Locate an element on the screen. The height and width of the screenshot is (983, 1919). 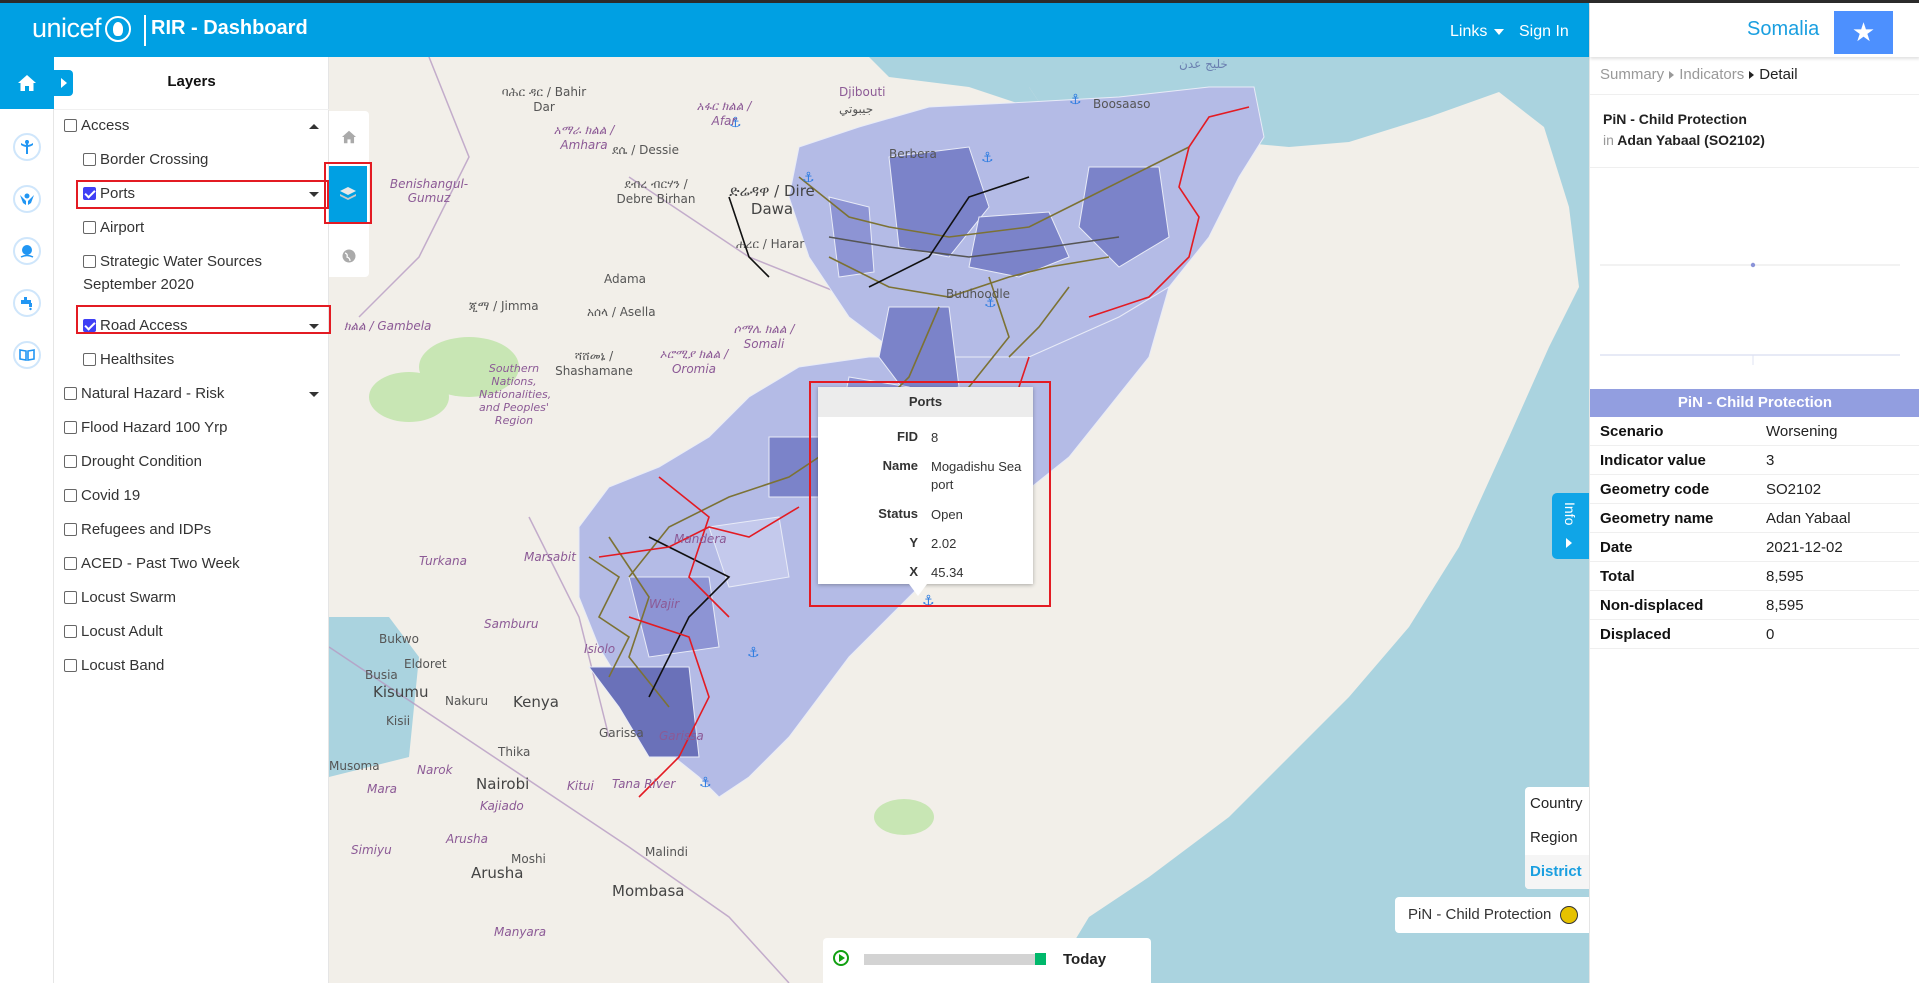
row-value: Worsening is located at coordinates (1802, 431).